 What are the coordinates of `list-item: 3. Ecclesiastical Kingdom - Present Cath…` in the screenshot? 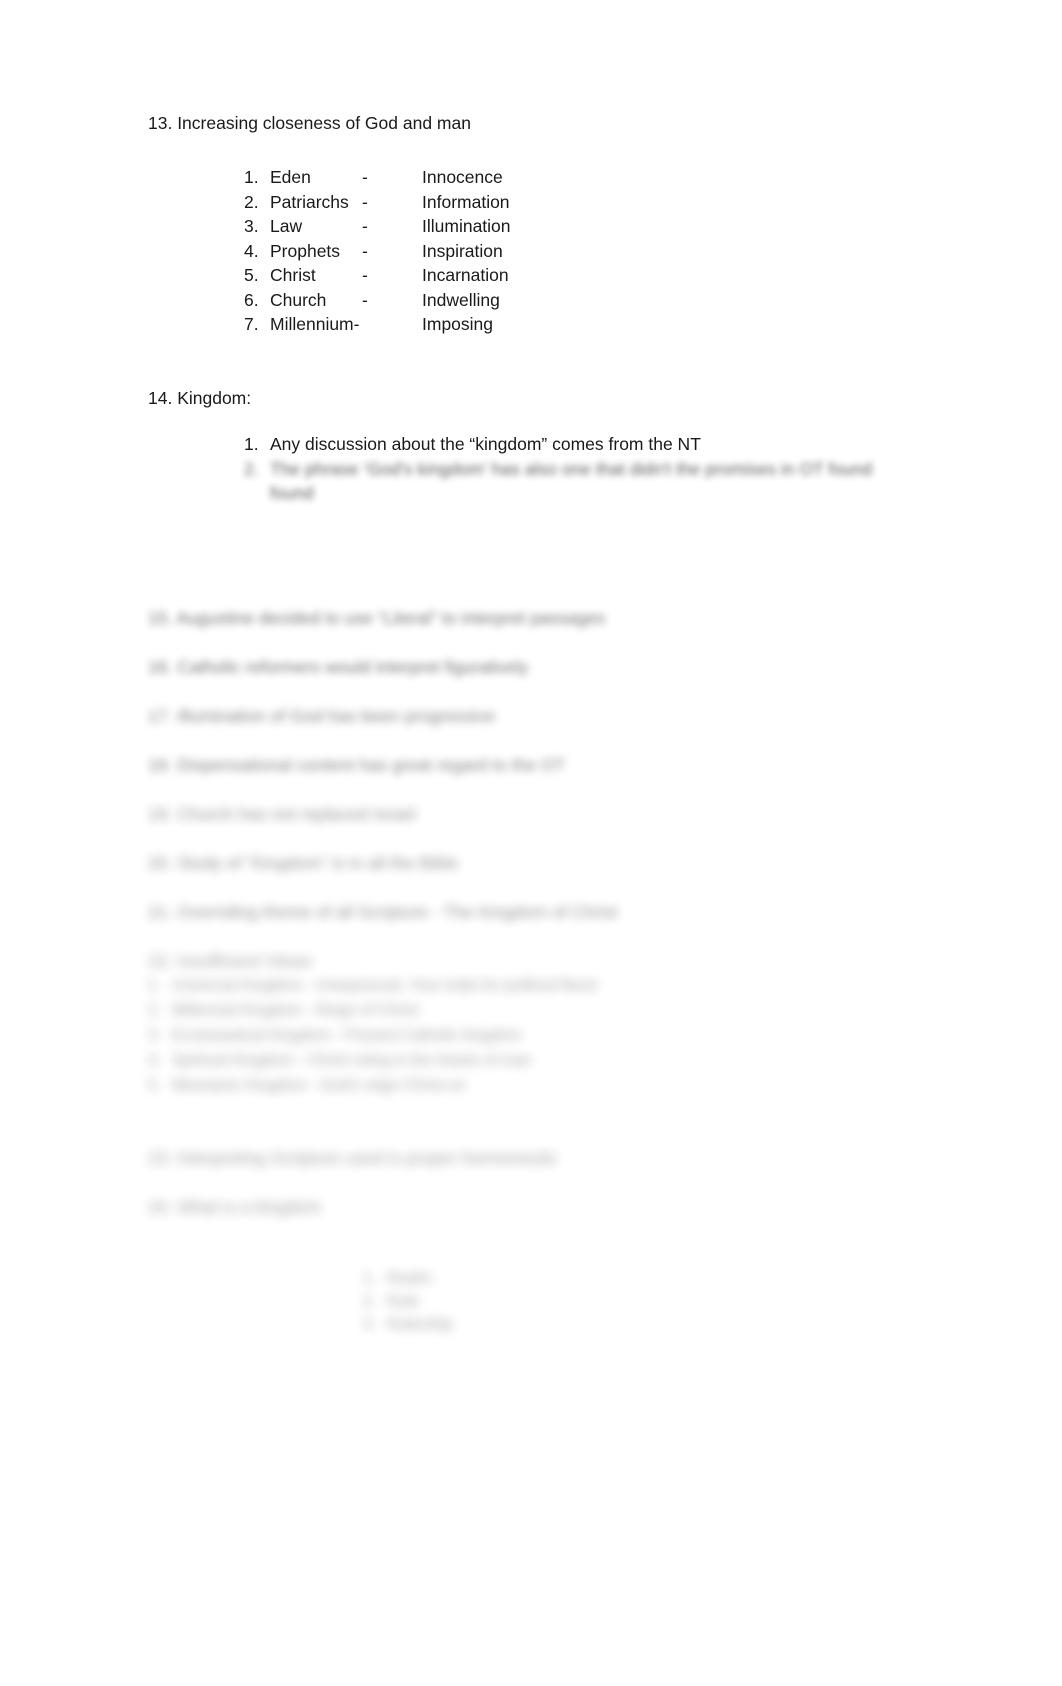 It's located at (548, 1035).